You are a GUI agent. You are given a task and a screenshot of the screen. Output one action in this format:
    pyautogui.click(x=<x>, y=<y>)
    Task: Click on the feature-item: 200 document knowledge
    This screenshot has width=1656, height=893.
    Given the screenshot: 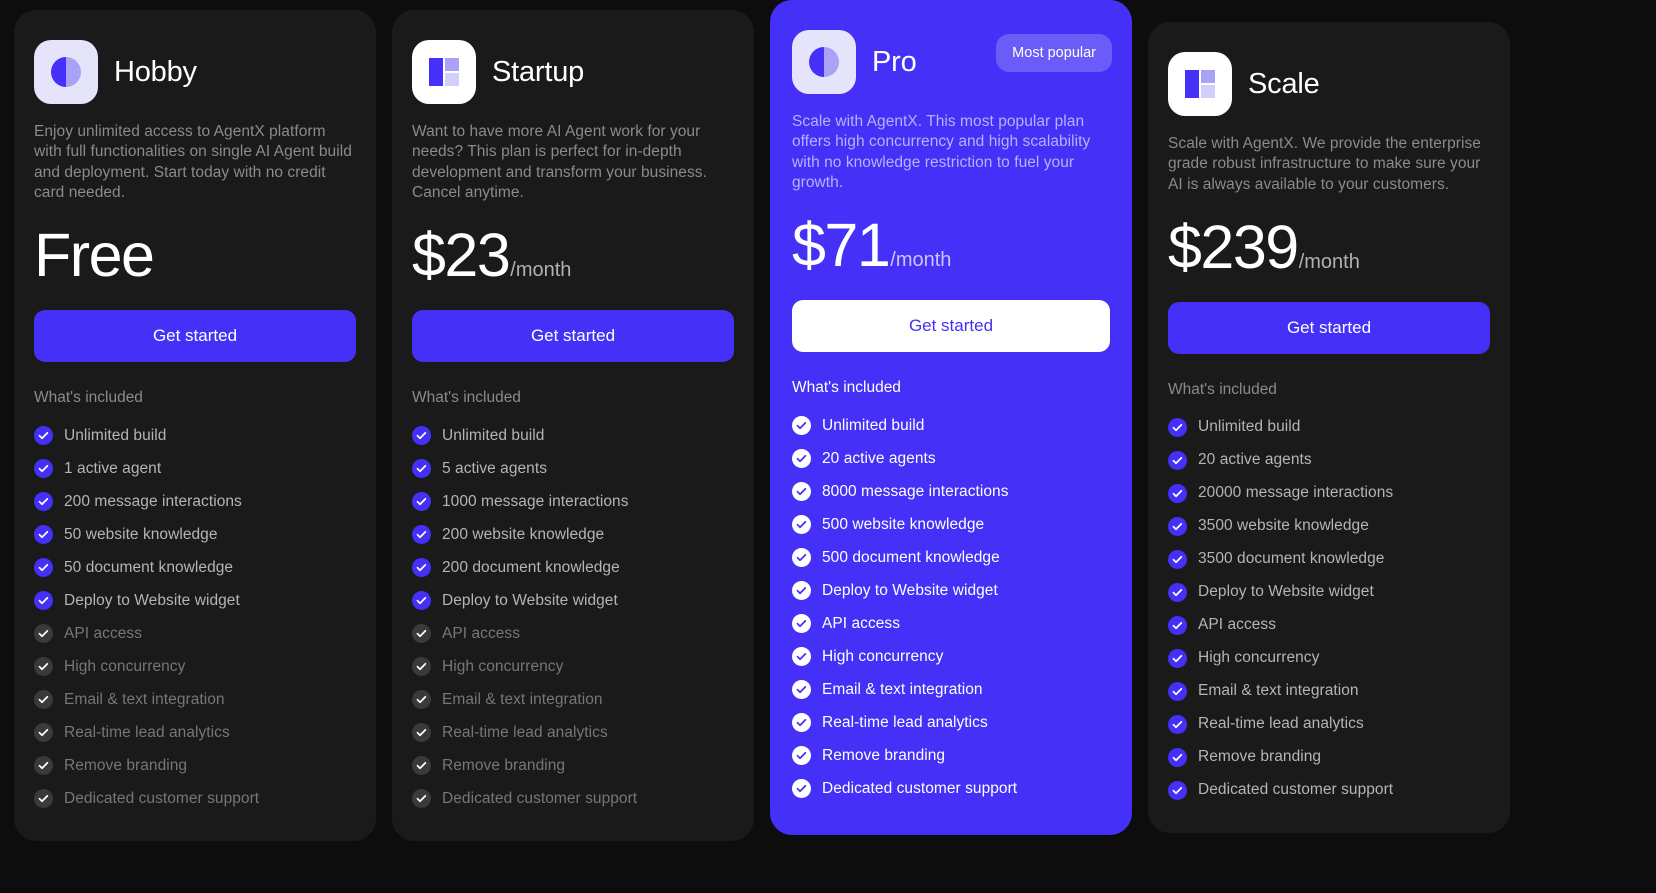 What is the action you would take?
    pyautogui.click(x=573, y=567)
    